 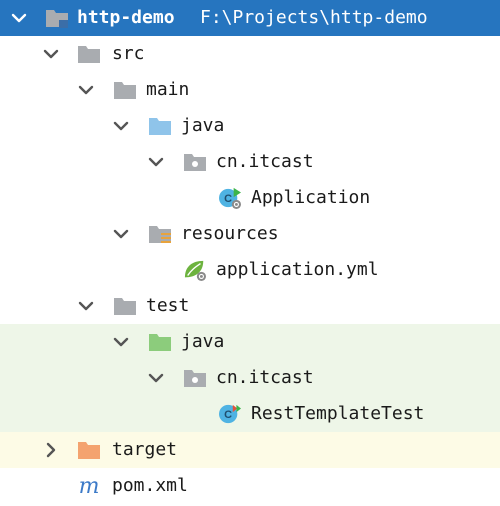 What do you see at coordinates (250, 54) in the screenshot?
I see `tree-row-src: src` at bounding box center [250, 54].